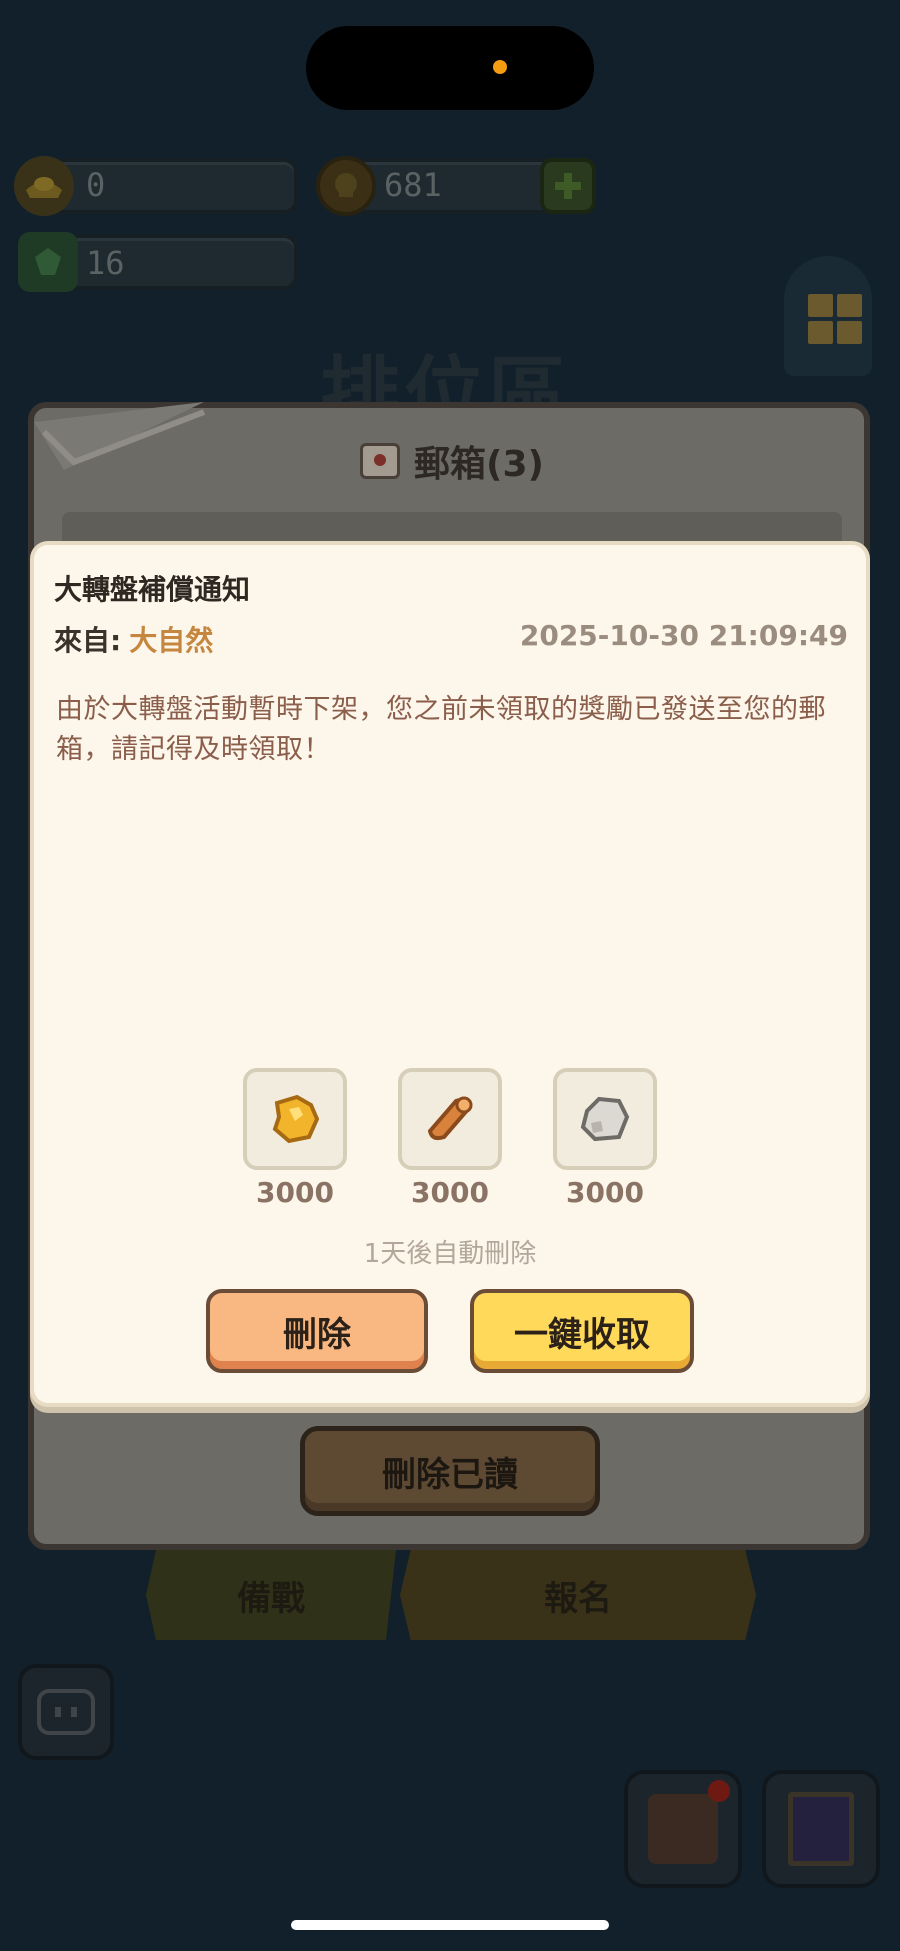 This screenshot has width=900, height=1951. I want to click on coin-count: 681, so click(413, 185).